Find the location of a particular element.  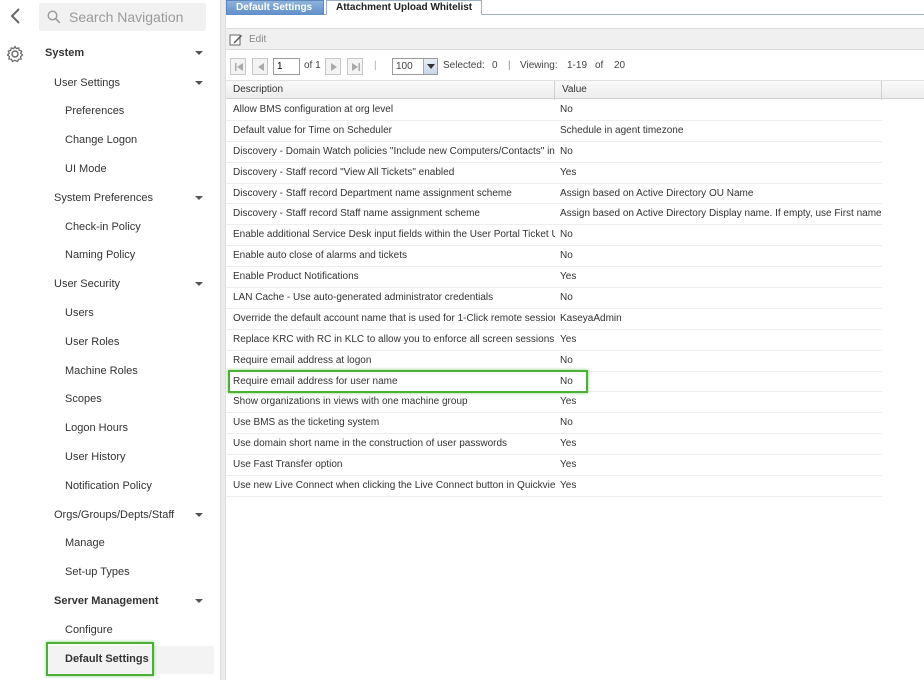

next-page-button is located at coordinates (333, 66).